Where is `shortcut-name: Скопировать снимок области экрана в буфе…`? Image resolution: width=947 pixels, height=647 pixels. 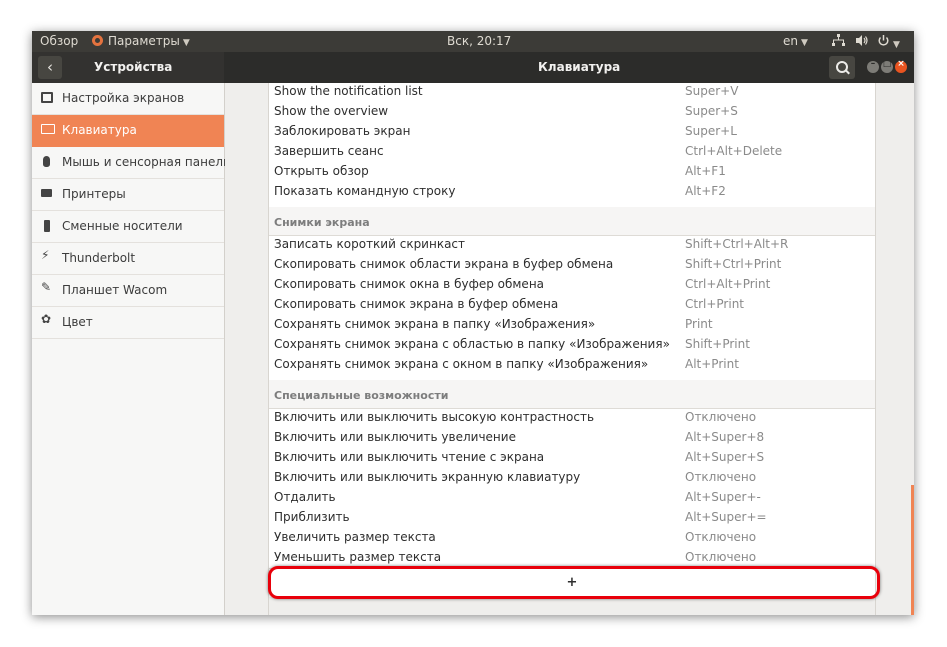 shortcut-name: Скопировать снимок области экрана в буфе… is located at coordinates (444, 264).